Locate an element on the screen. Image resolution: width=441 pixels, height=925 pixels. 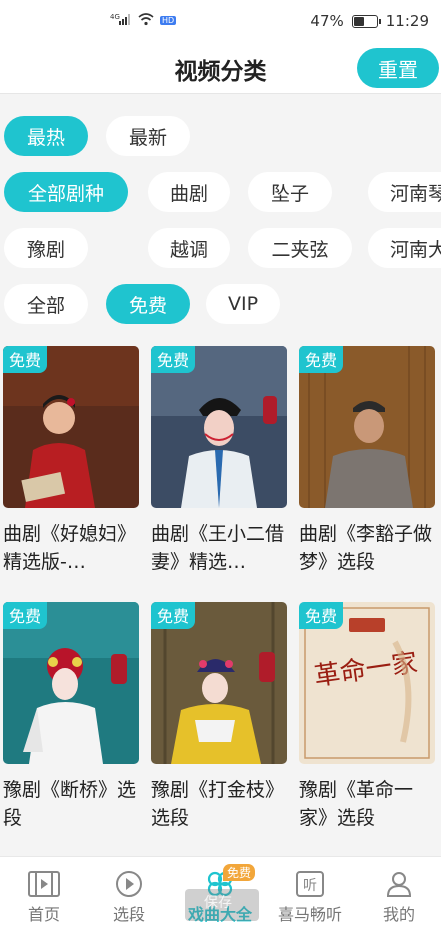
chip-genre-erjiaxian: 二夹弦 is located at coordinates (300, 248).